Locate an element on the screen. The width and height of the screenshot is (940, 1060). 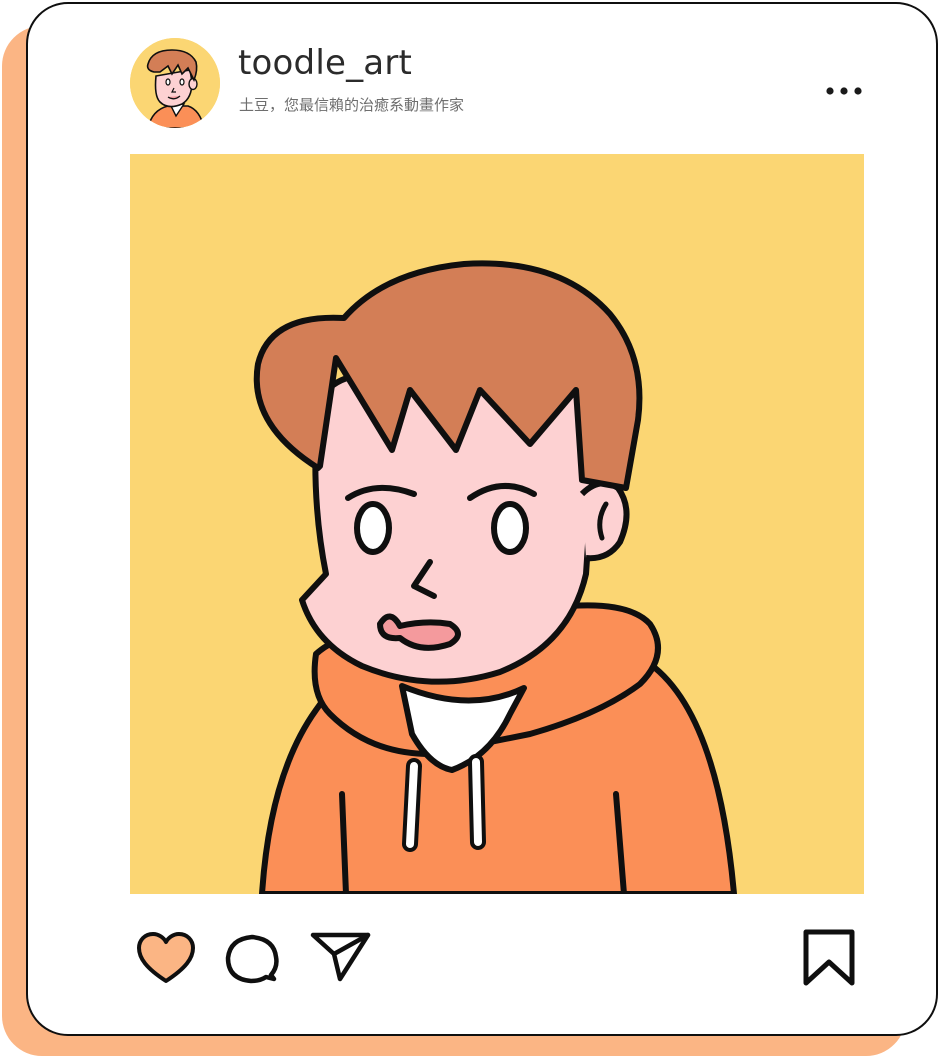
avatar-illustration is located at coordinates (175, 83).